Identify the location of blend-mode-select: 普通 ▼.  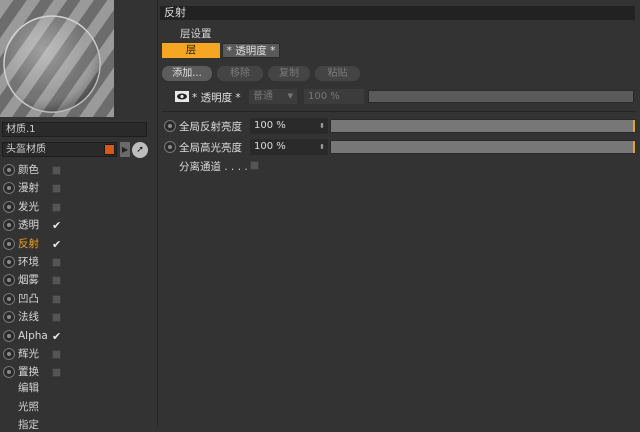
(273, 96).